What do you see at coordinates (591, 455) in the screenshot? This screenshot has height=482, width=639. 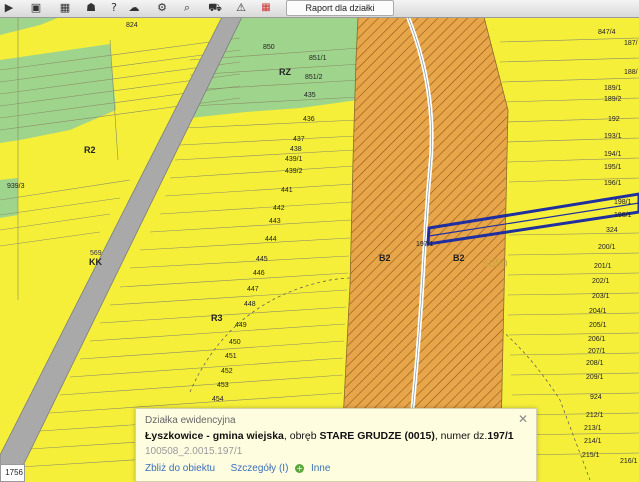 I see `plot-label: 215/1` at bounding box center [591, 455].